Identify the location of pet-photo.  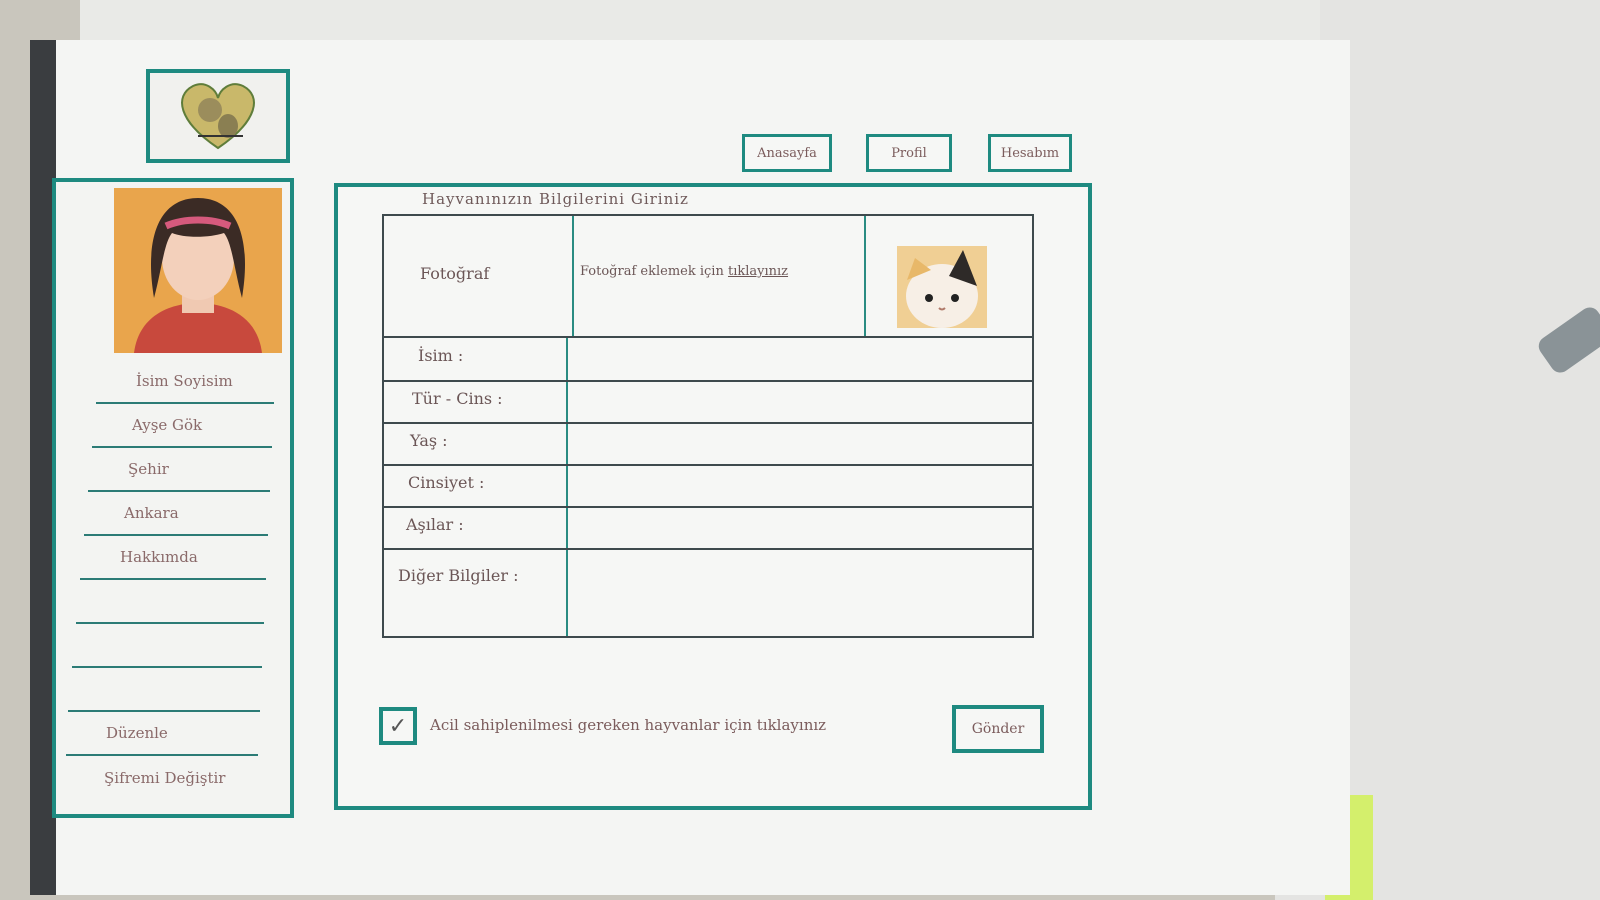
(942, 287).